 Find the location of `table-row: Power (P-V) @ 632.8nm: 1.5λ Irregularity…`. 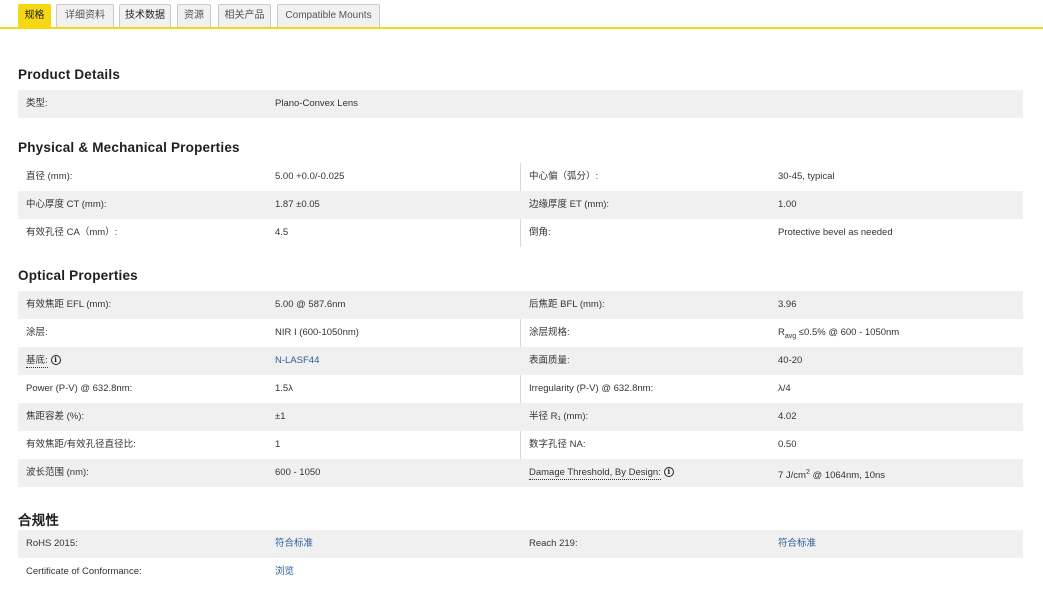

table-row: Power (P-V) @ 632.8nm: 1.5λ Irregularity… is located at coordinates (520, 389).